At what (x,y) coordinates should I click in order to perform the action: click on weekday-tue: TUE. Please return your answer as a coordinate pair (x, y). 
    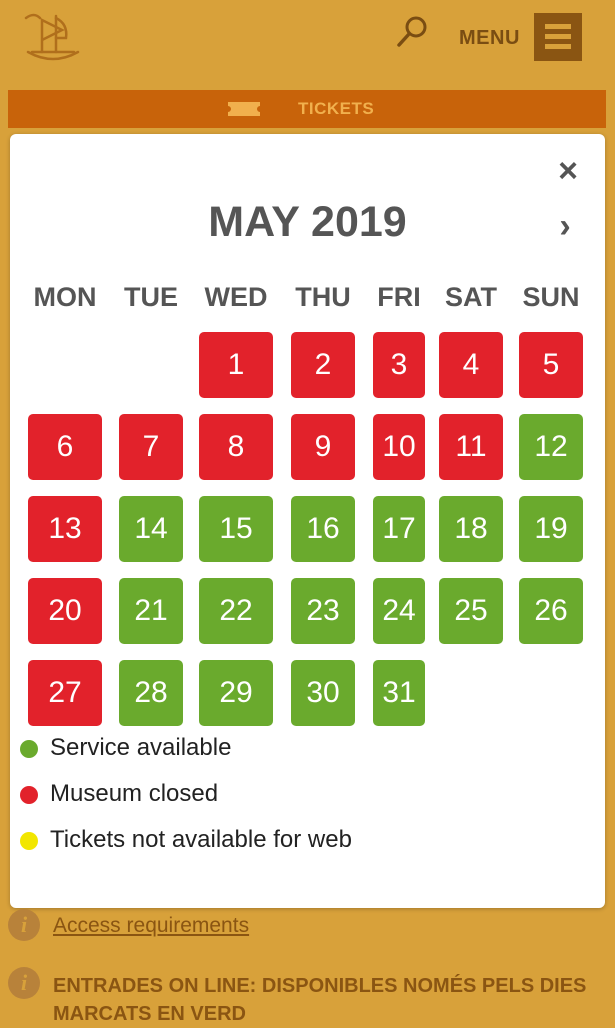
    Looking at the image, I should click on (151, 297).